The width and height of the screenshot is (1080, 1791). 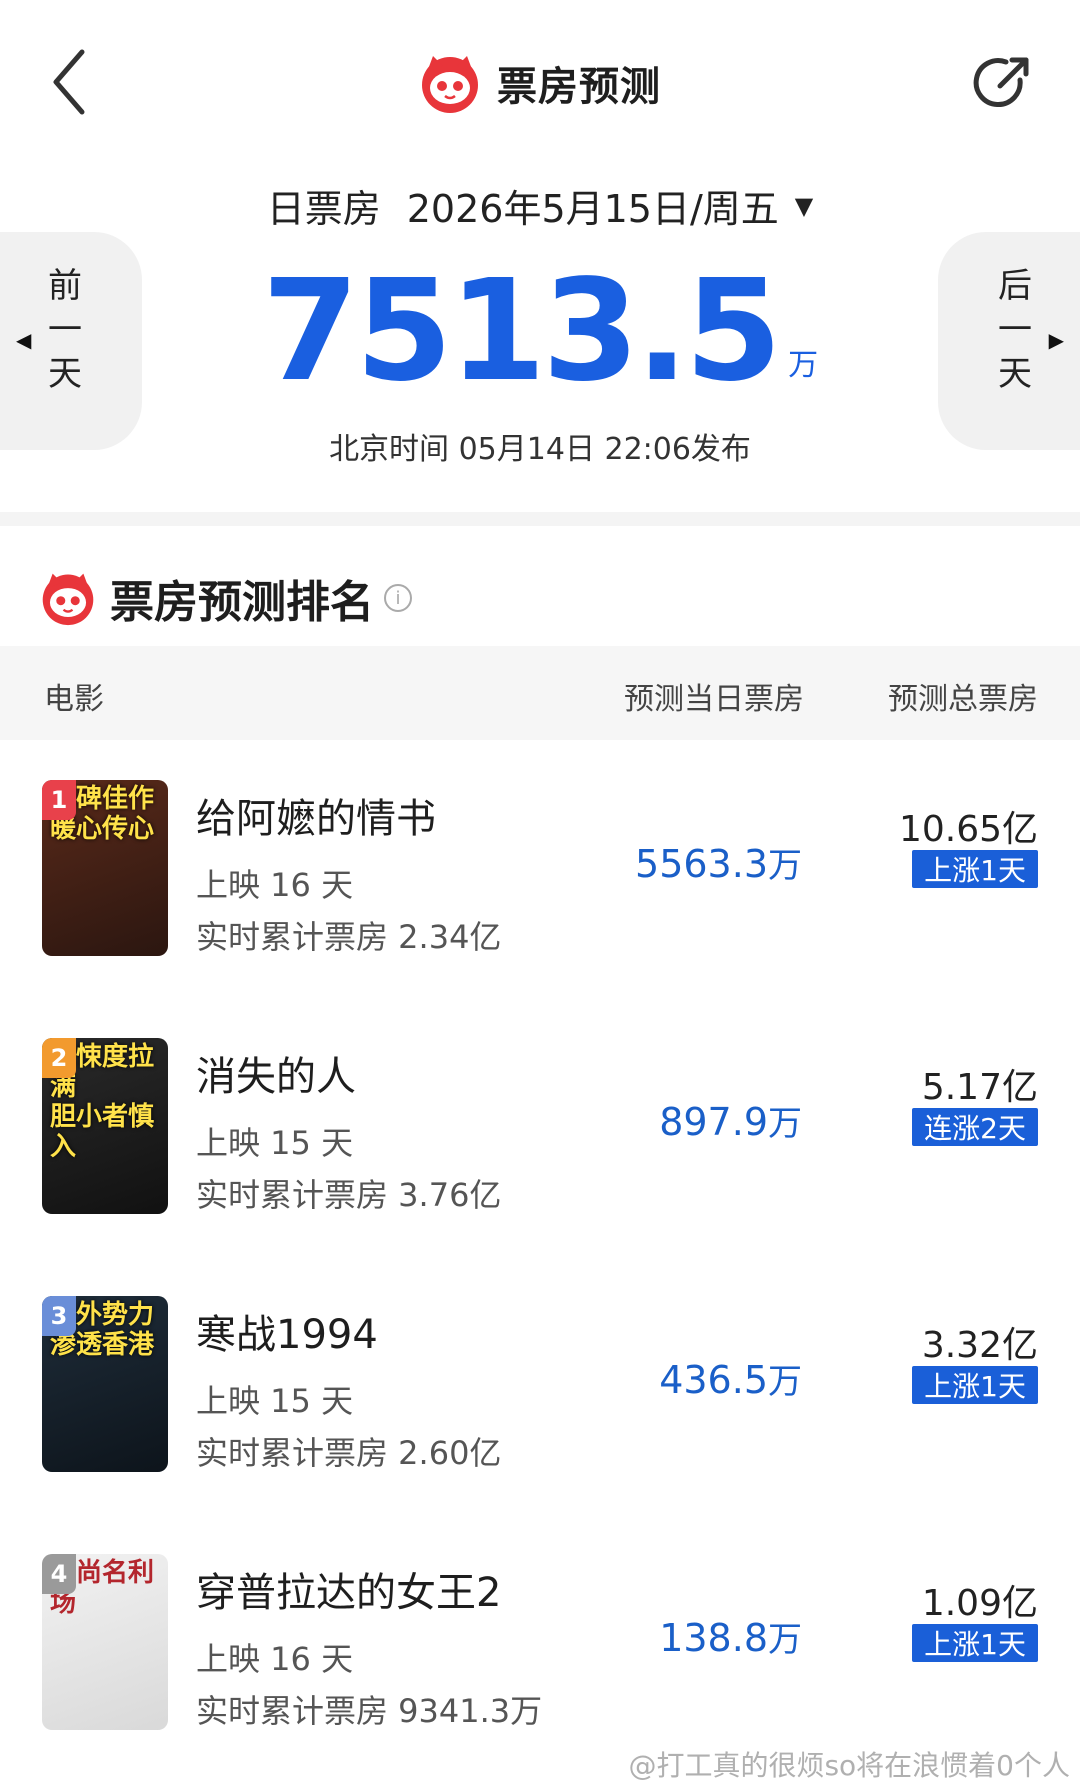 What do you see at coordinates (975, 1127) in the screenshot?
I see `trend-badge: 连涨2天` at bounding box center [975, 1127].